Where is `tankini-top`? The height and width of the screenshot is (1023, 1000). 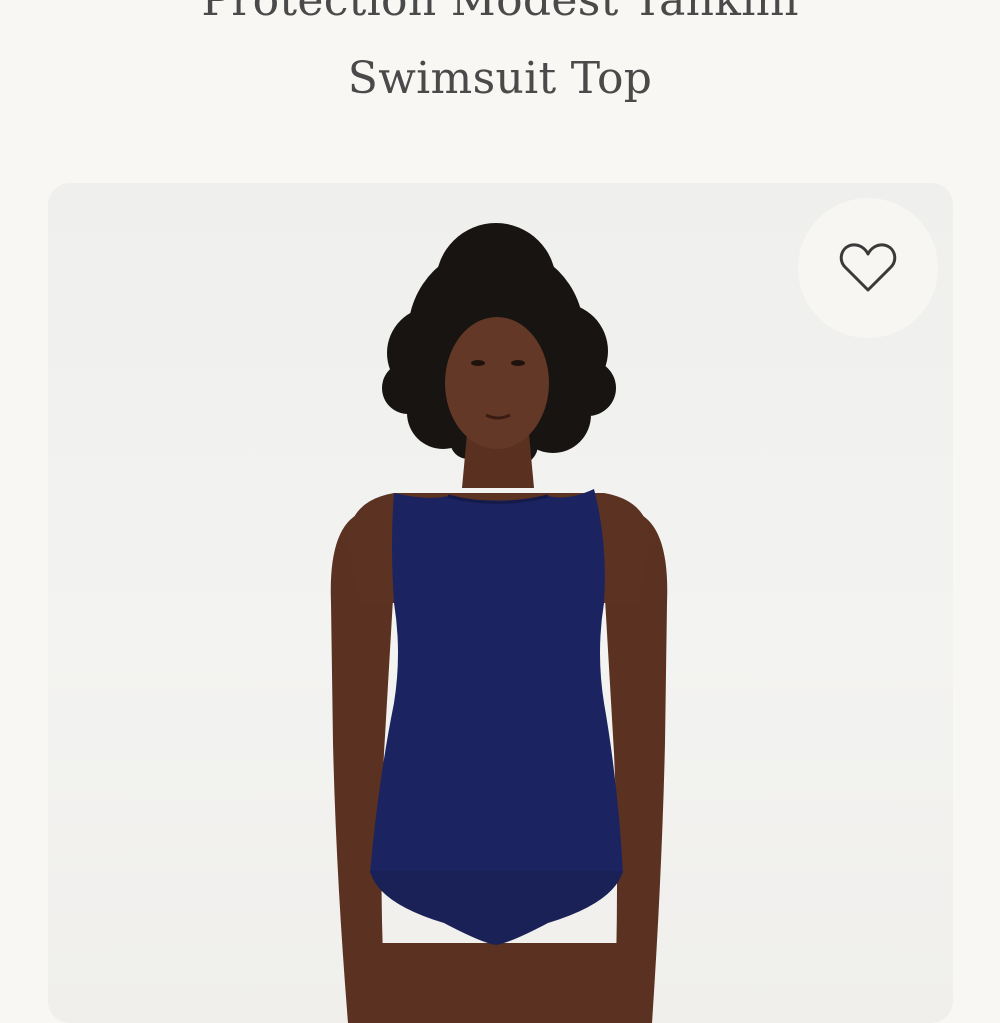
tankini-top is located at coordinates (496, 681).